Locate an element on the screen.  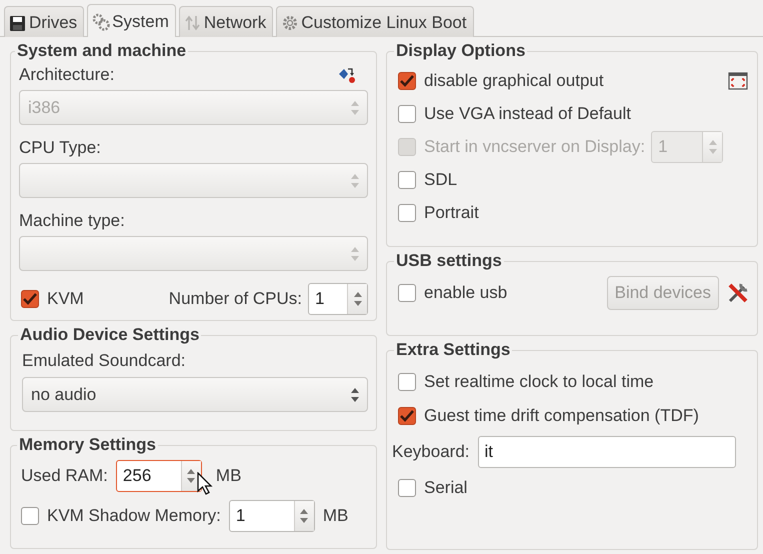
field-label: Keyboard: is located at coordinates (431, 452).